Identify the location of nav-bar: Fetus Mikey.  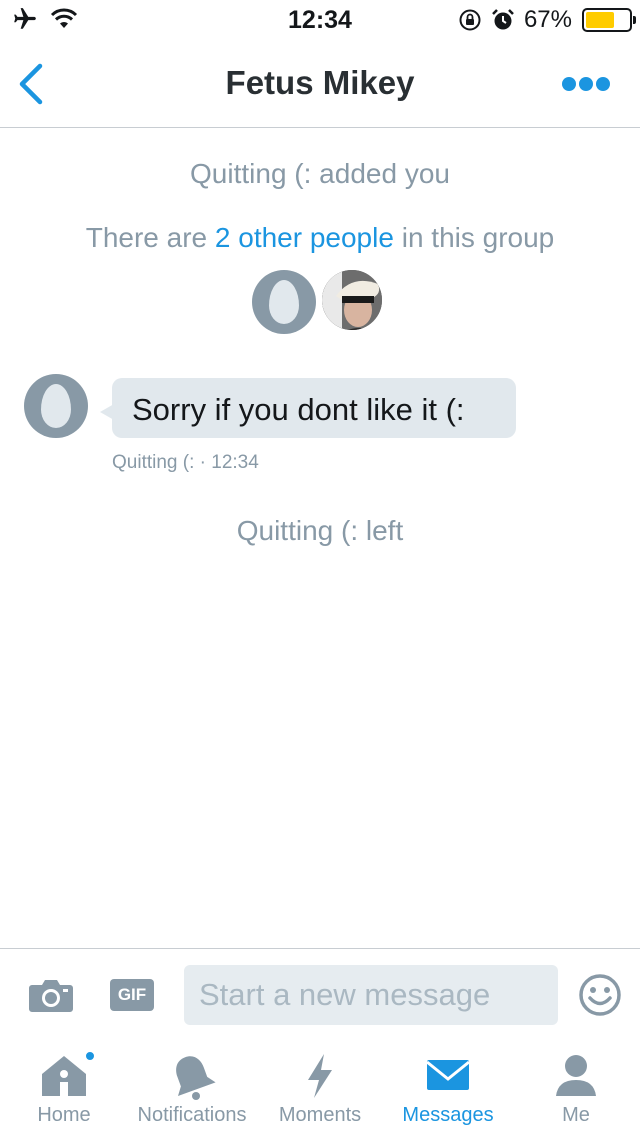
(320, 84).